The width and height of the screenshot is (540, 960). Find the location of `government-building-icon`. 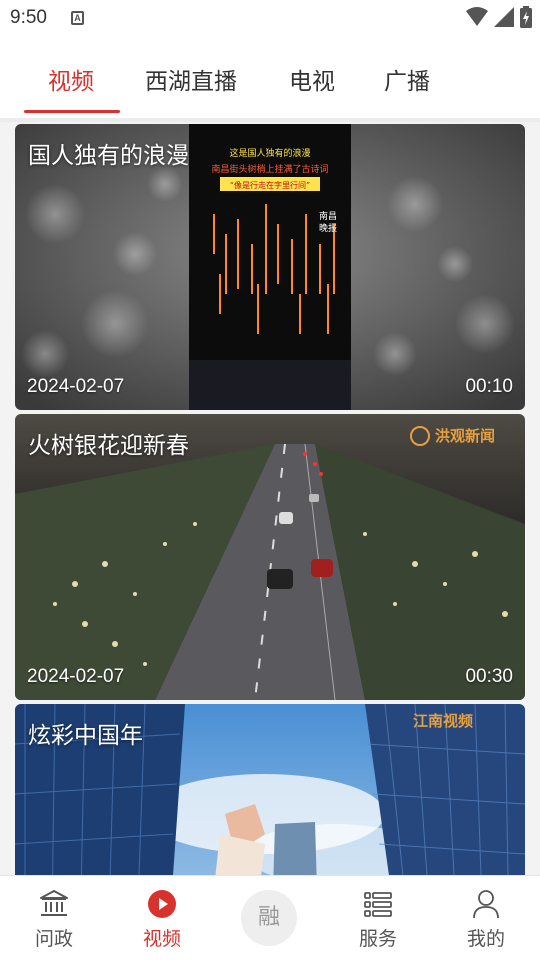

government-building-icon is located at coordinates (54, 903).